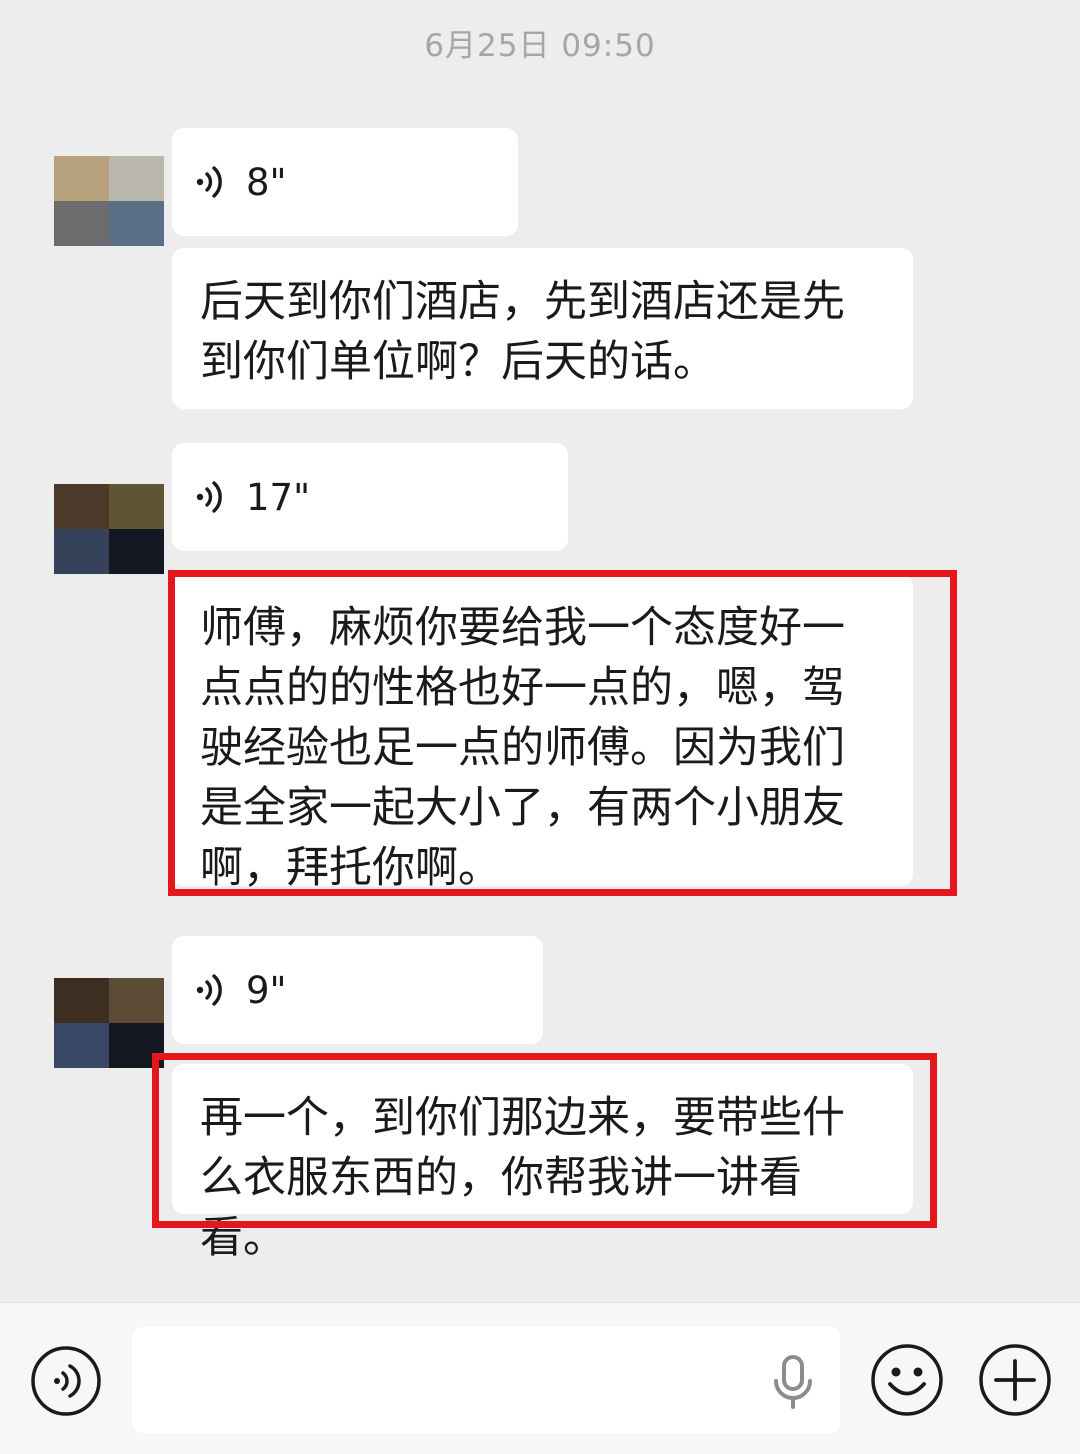 Image resolution: width=1080 pixels, height=1454 pixels. I want to click on plus-icon, so click(1015, 1380).